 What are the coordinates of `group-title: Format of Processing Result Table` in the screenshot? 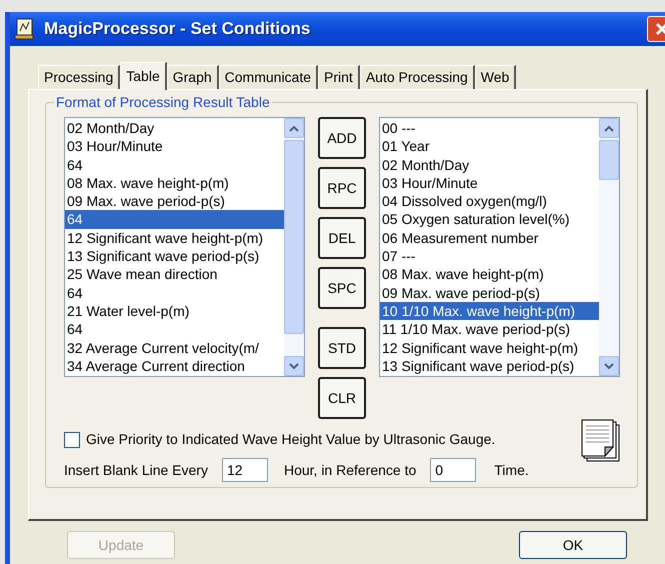 It's located at (163, 102).